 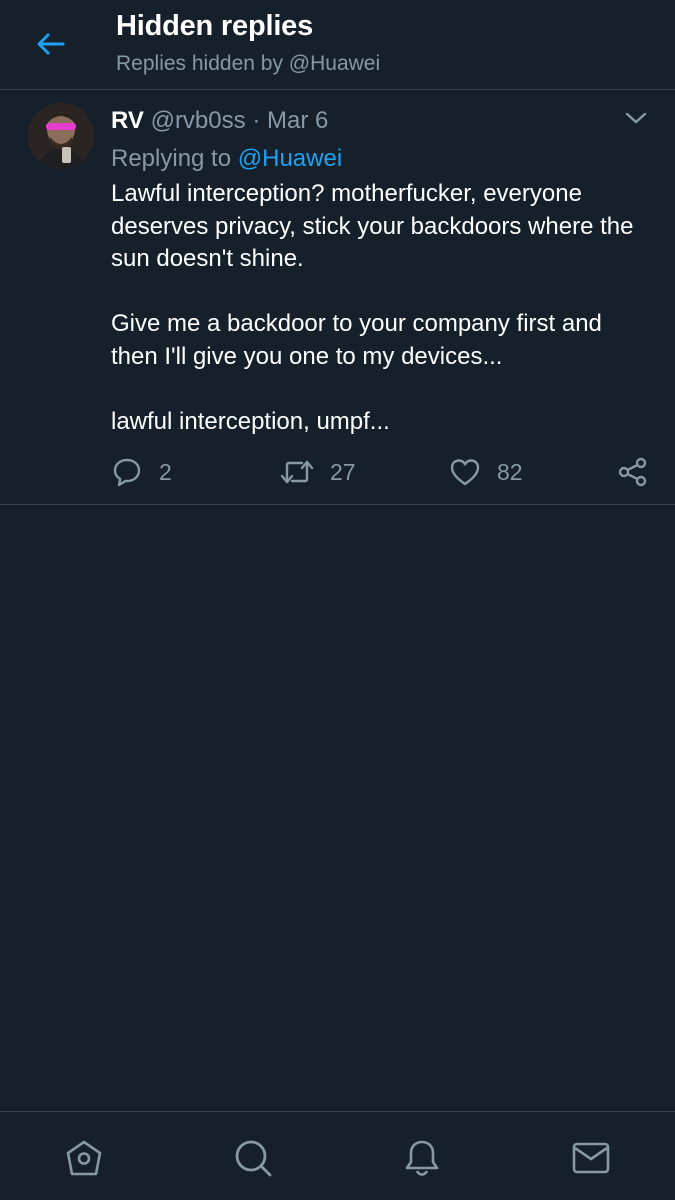 I want to click on nav-search, so click(x=253, y=1158).